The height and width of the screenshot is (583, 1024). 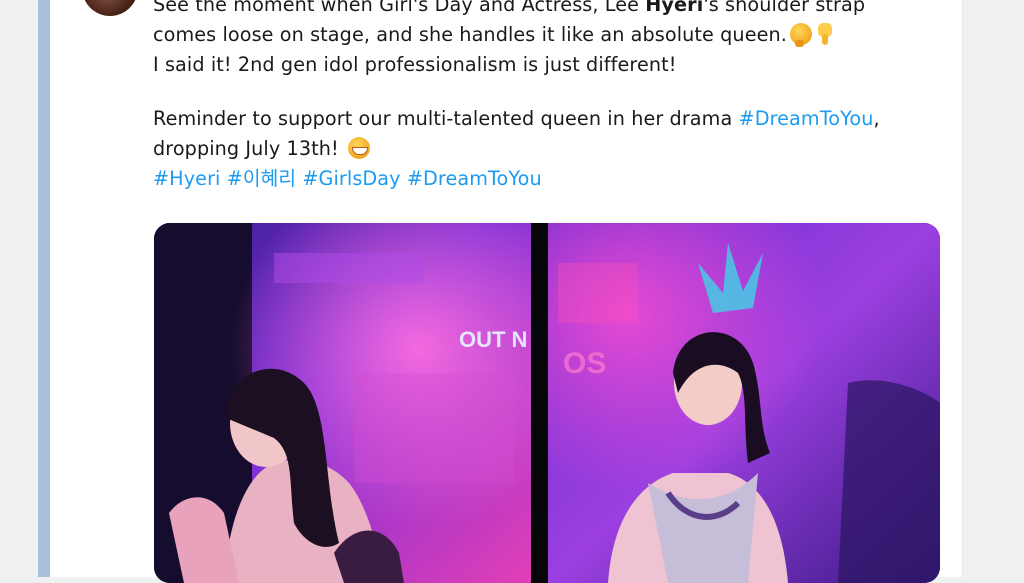 What do you see at coordinates (474, 178) in the screenshot?
I see `hashtag-dreamtoyou: #DreamToYou` at bounding box center [474, 178].